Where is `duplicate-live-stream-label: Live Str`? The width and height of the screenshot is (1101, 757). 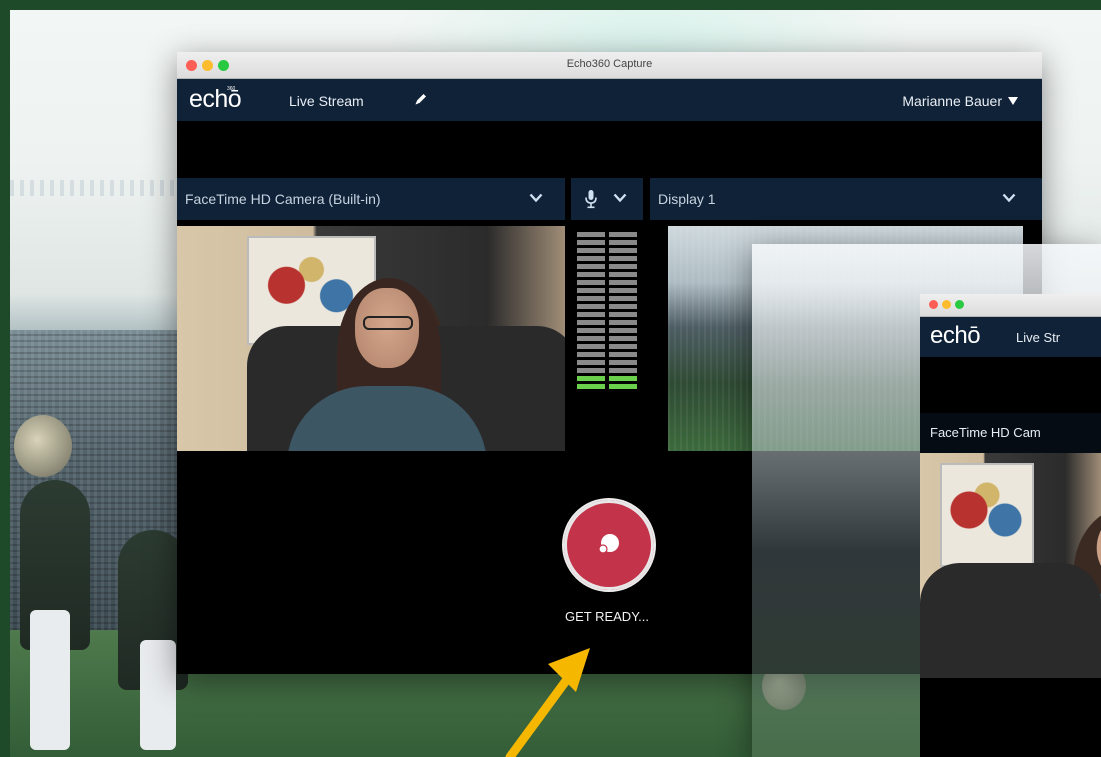
duplicate-live-stream-label: Live Str is located at coordinates (1038, 337).